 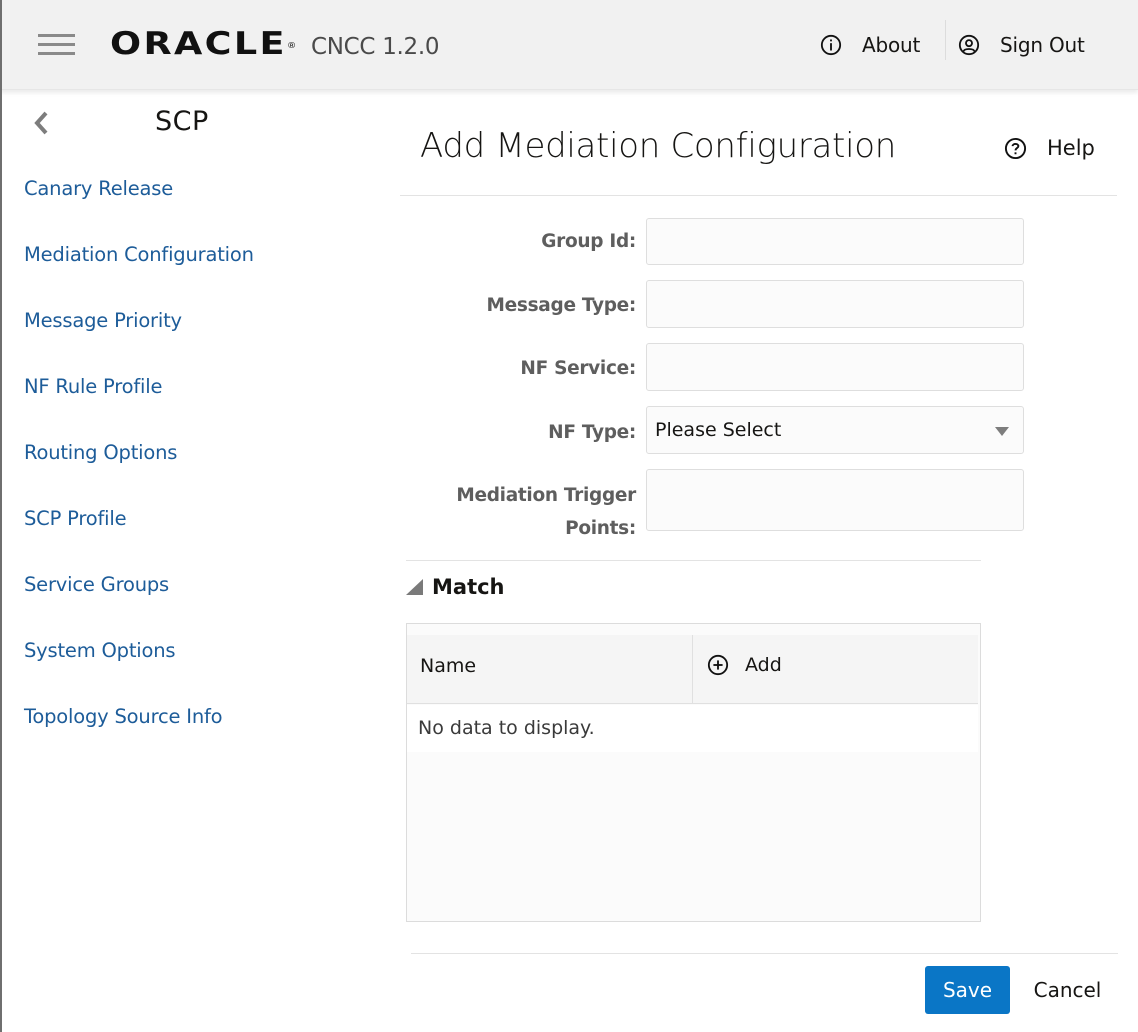 What do you see at coordinates (588, 241) in the screenshot?
I see `group-id-label: Group Id:` at bounding box center [588, 241].